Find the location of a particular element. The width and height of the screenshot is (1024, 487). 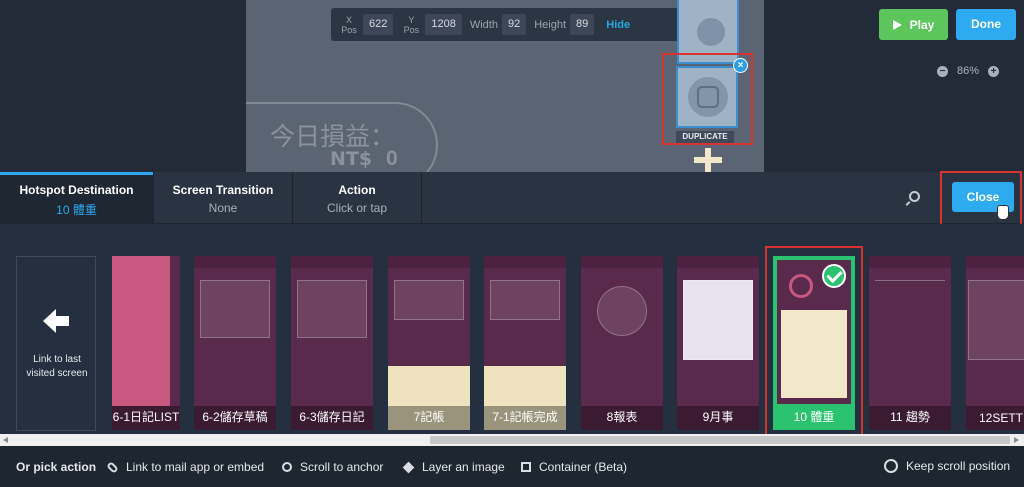

or-pick-action-label: Or pick action is located at coordinates (56, 467).